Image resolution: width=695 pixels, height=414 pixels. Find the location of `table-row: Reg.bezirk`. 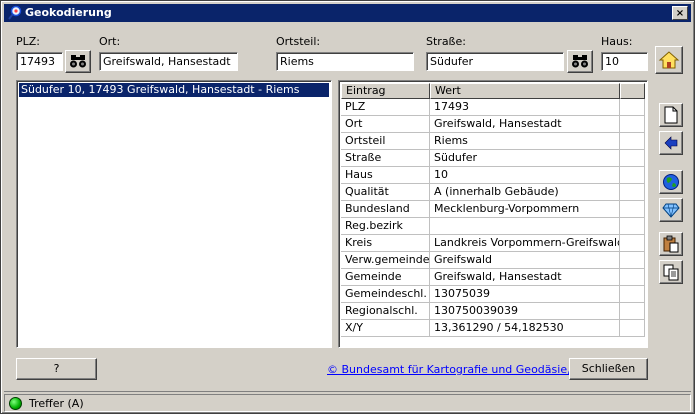

table-row: Reg.bezirk is located at coordinates (493, 226).